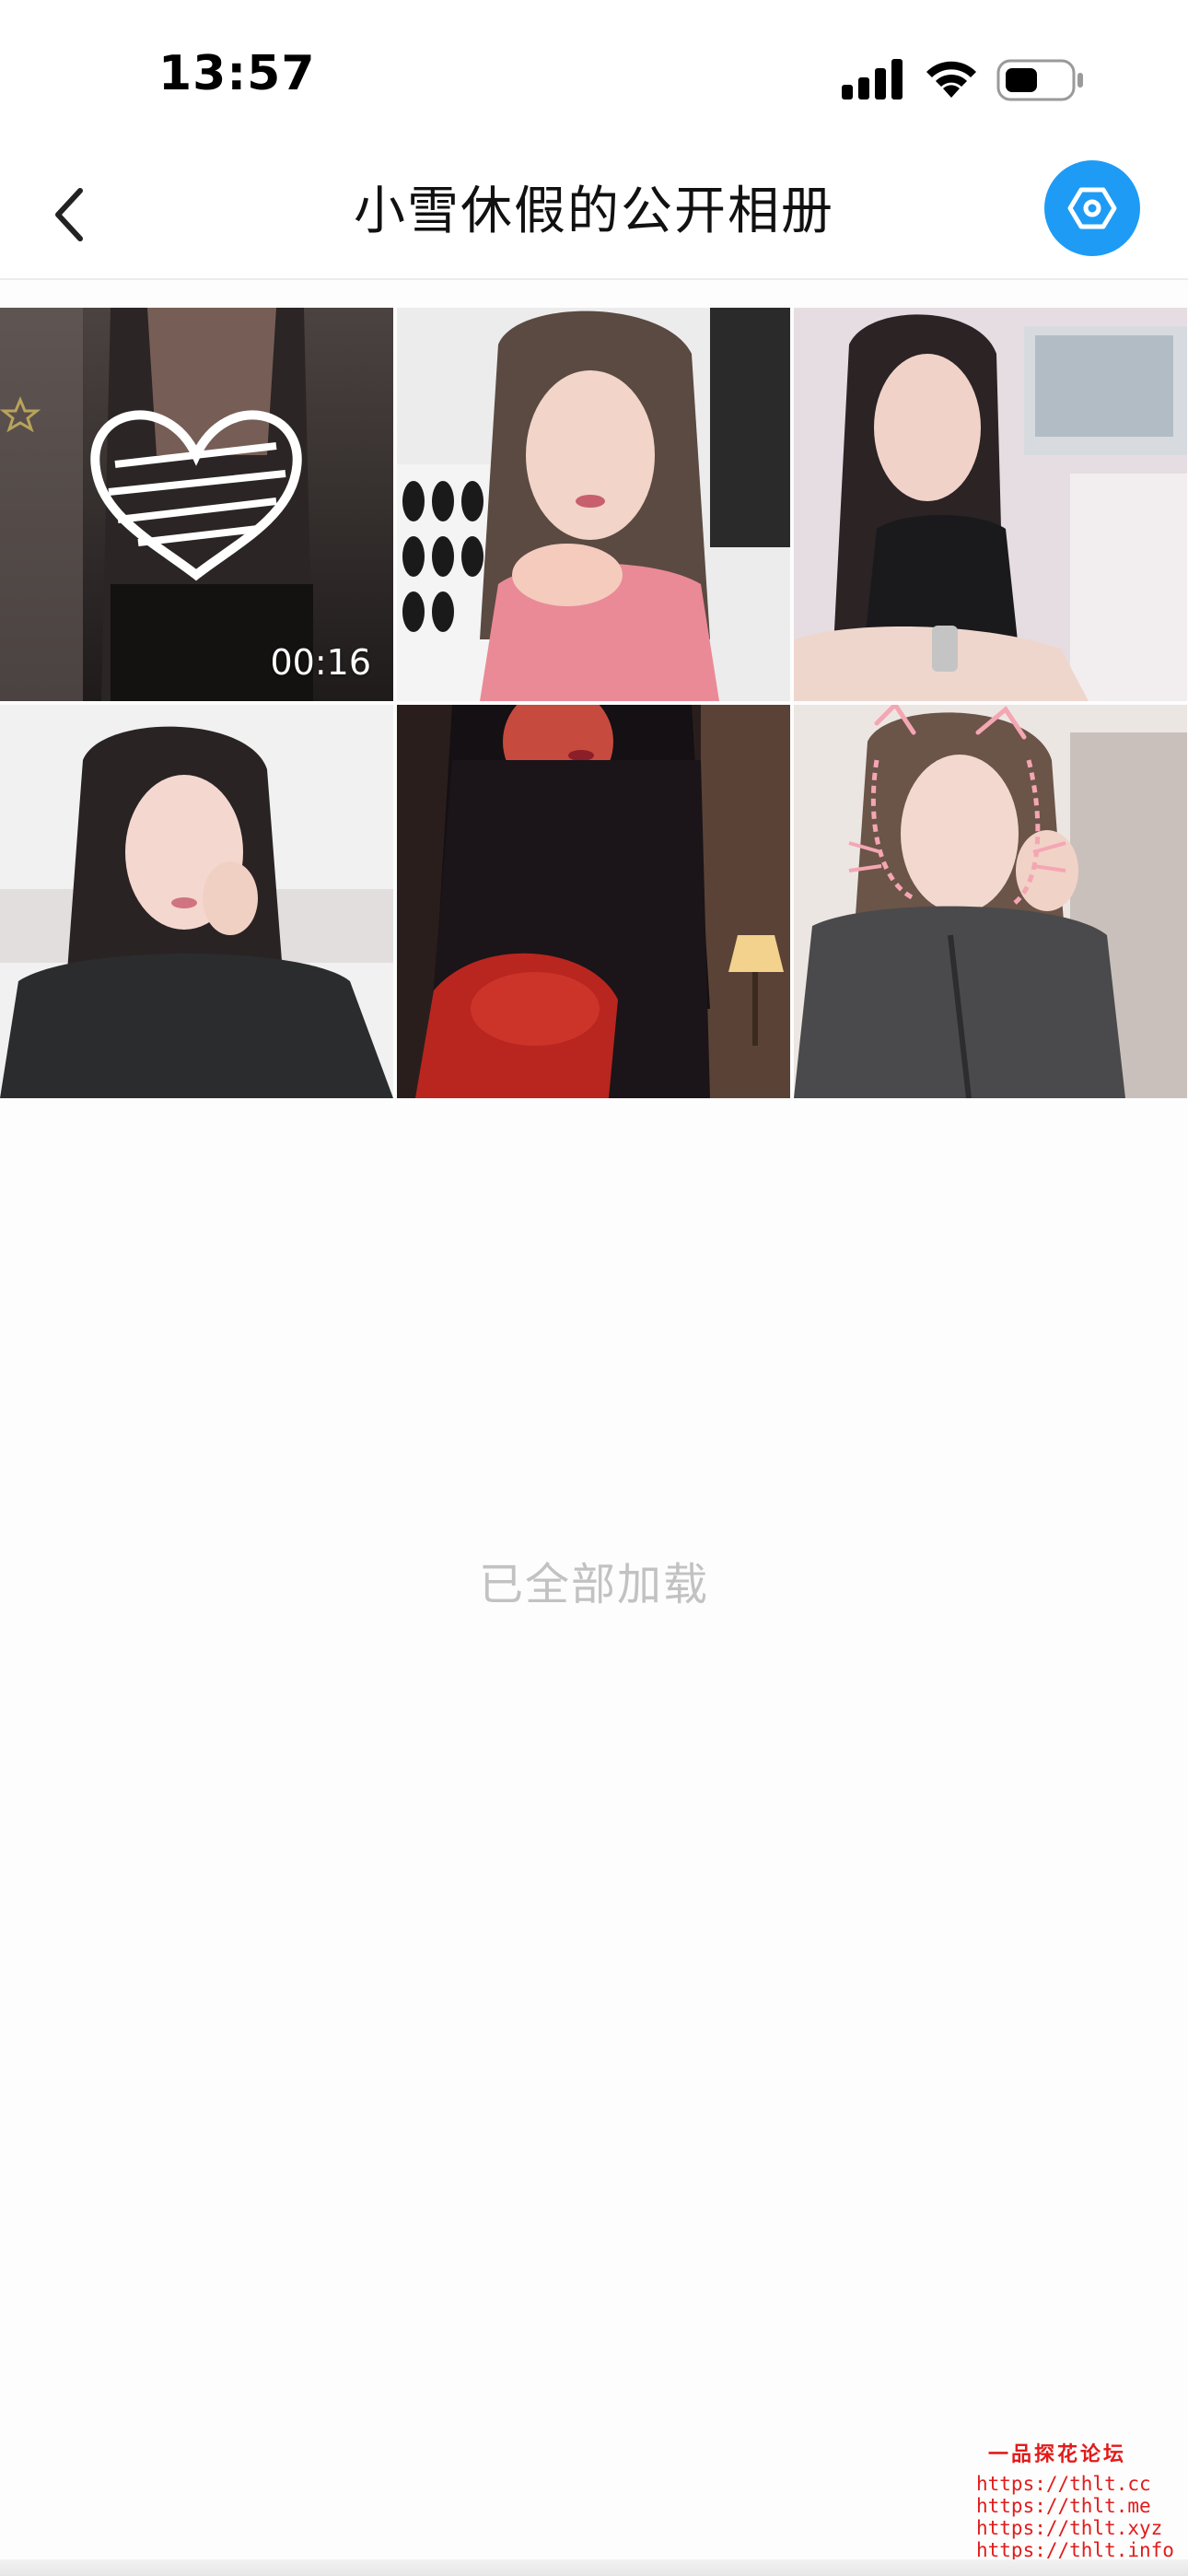 This screenshot has width=1188, height=2576. What do you see at coordinates (1056, 2454) in the screenshot?
I see `watermark-title: 一品探花论坛` at bounding box center [1056, 2454].